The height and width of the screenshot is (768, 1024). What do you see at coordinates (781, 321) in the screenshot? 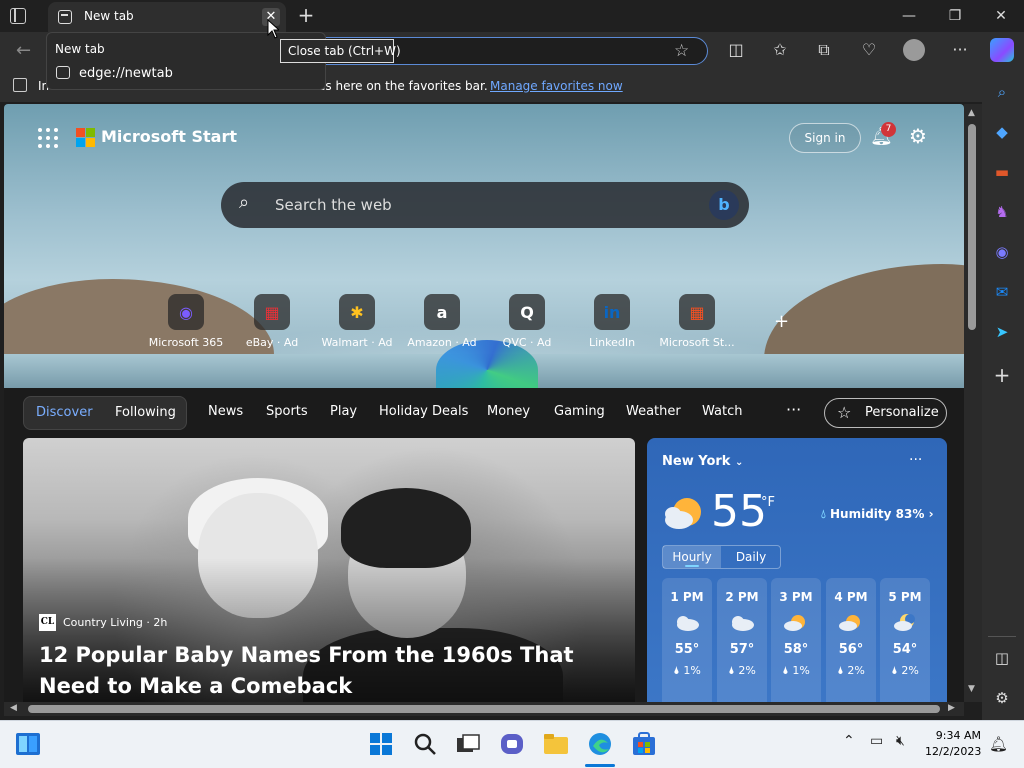
I see `add-shortcut-button: +` at bounding box center [781, 321].